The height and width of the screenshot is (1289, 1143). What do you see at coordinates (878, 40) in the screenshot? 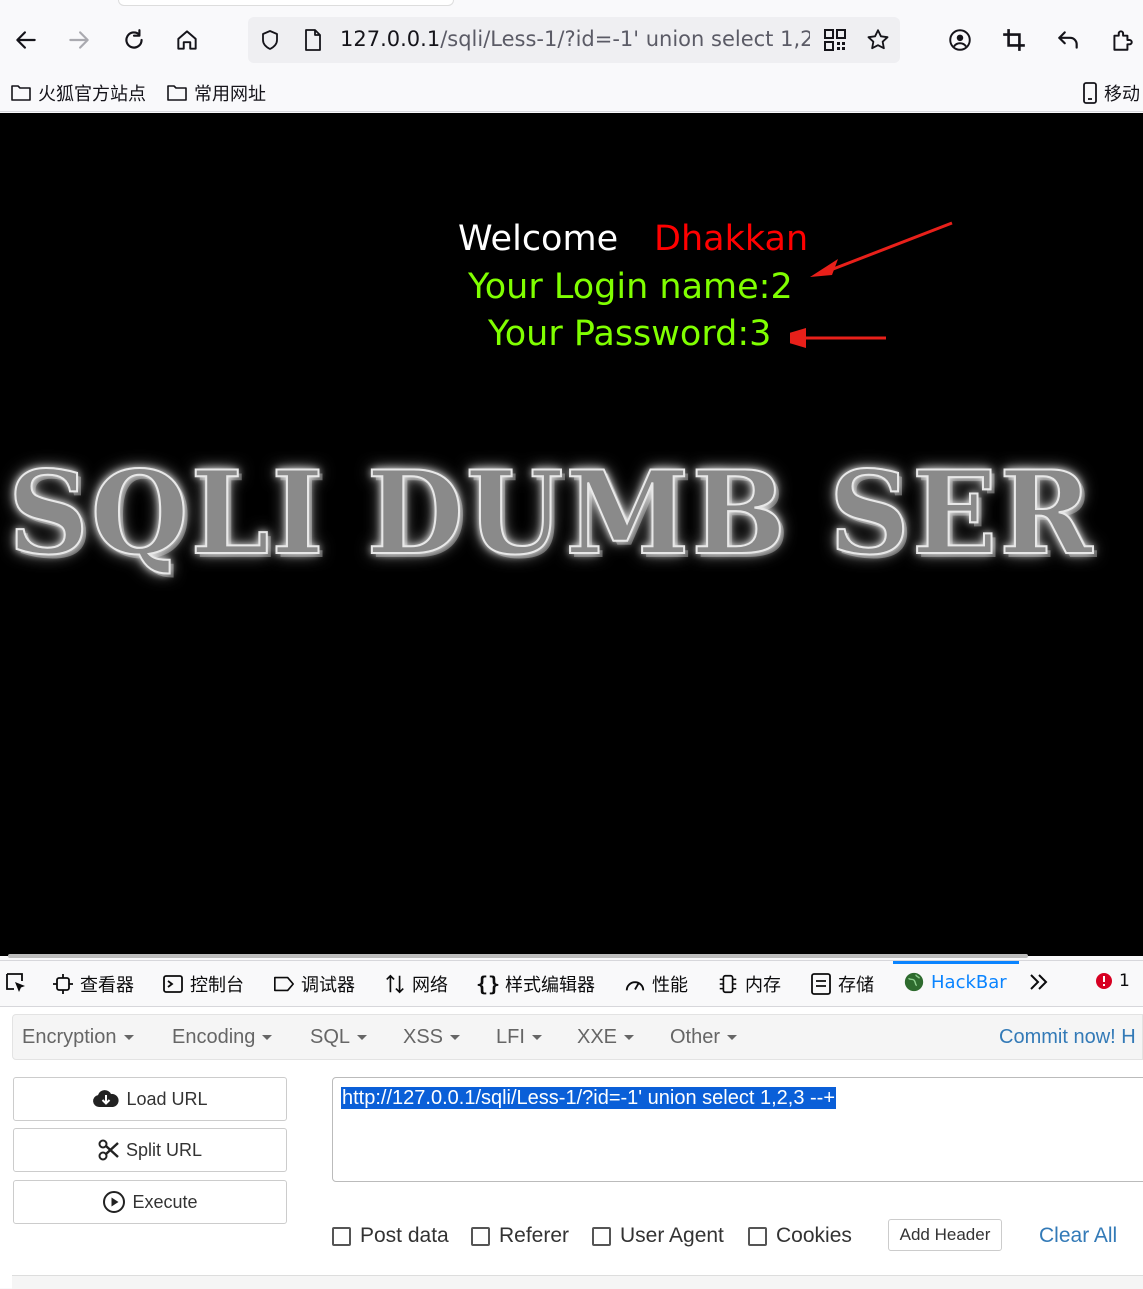
I see `star-icon` at bounding box center [878, 40].